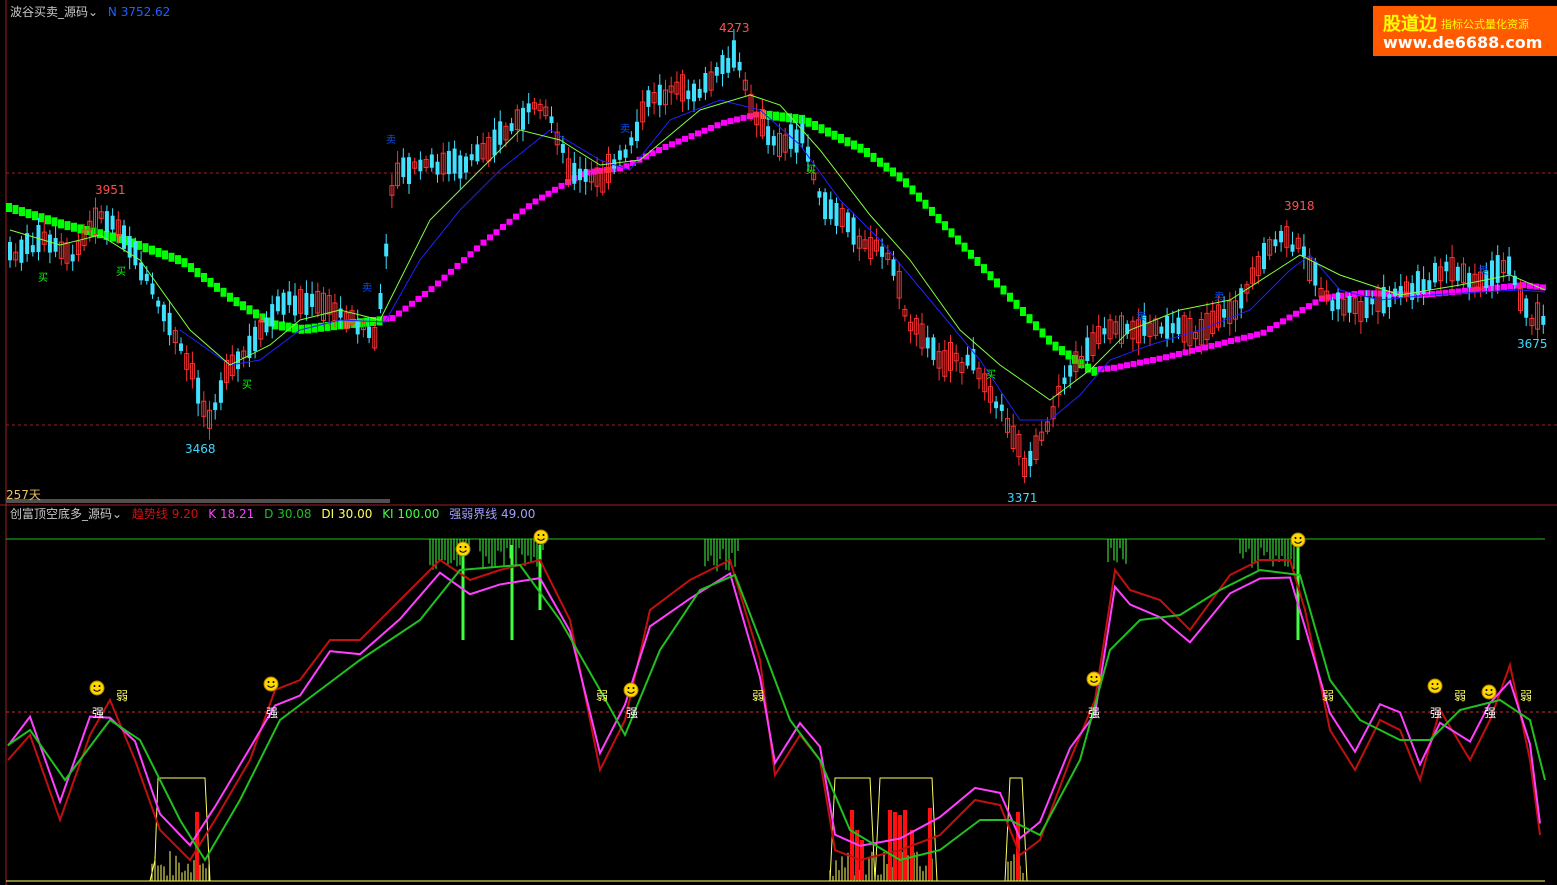 This screenshot has height=885, width=1557. I want to click on site-logo: 股道边 指标公式量化资源 www.de6688.com, so click(1465, 31).